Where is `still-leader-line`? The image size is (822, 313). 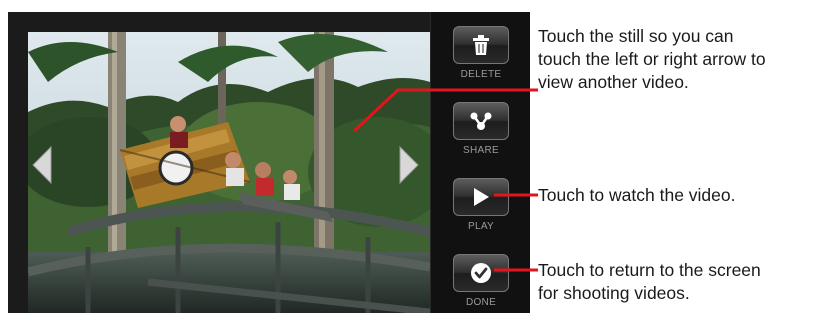
still-leader-line is located at coordinates (445, 110).